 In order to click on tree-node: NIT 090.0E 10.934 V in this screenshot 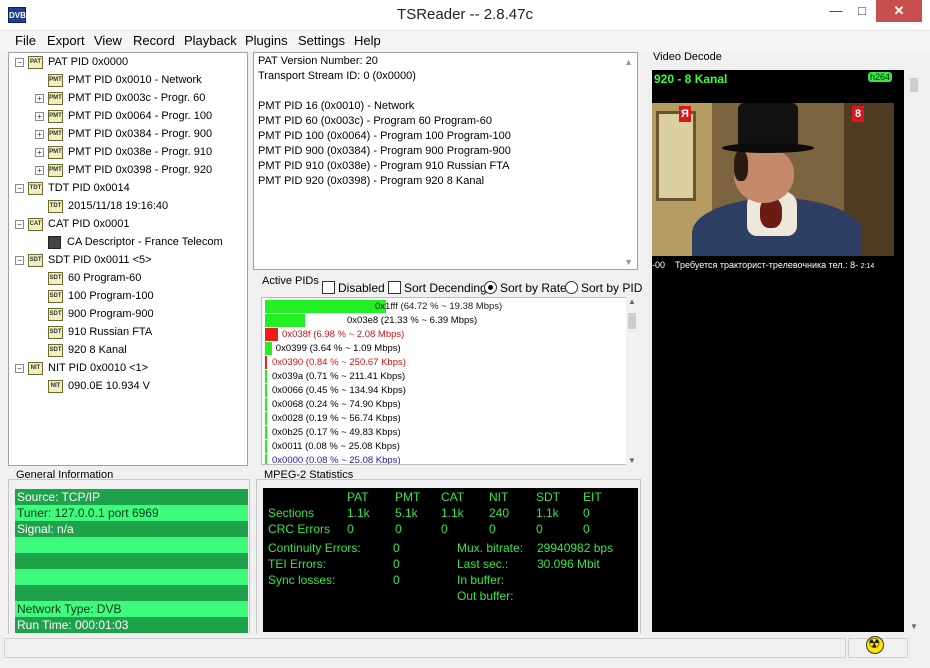, I will do `click(99, 386)`.